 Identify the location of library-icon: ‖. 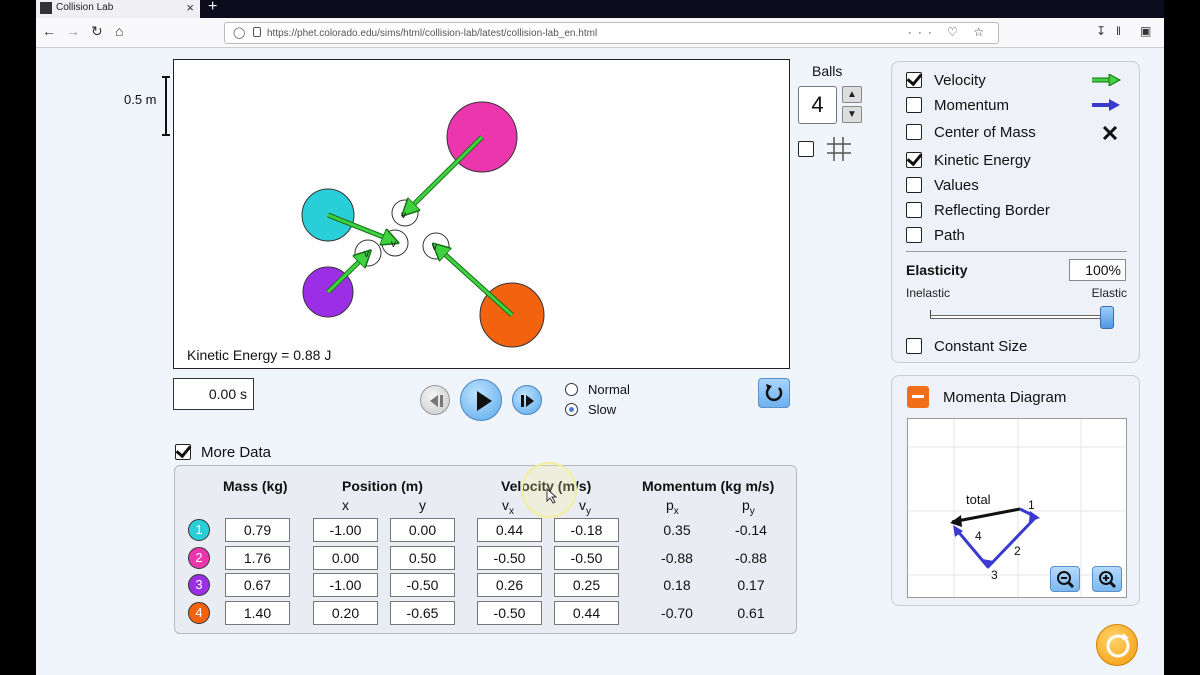
(1118, 31).